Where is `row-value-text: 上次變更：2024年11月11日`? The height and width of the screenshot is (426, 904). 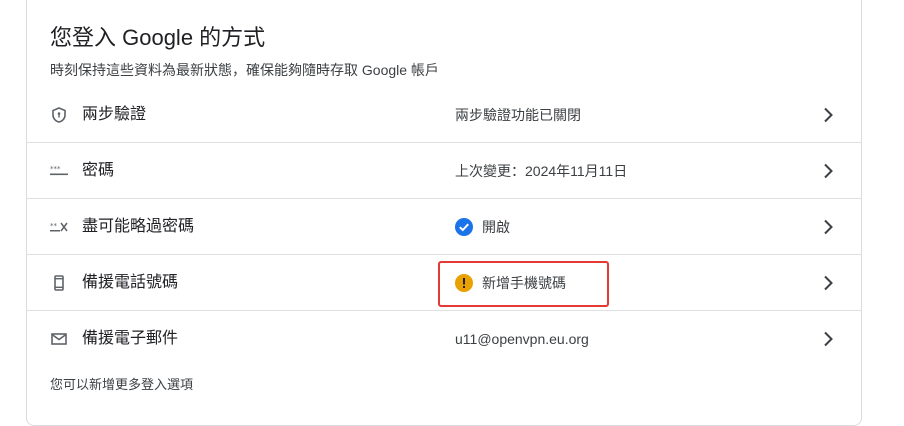 row-value-text: 上次變更：2024年11月11日 is located at coordinates (541, 171).